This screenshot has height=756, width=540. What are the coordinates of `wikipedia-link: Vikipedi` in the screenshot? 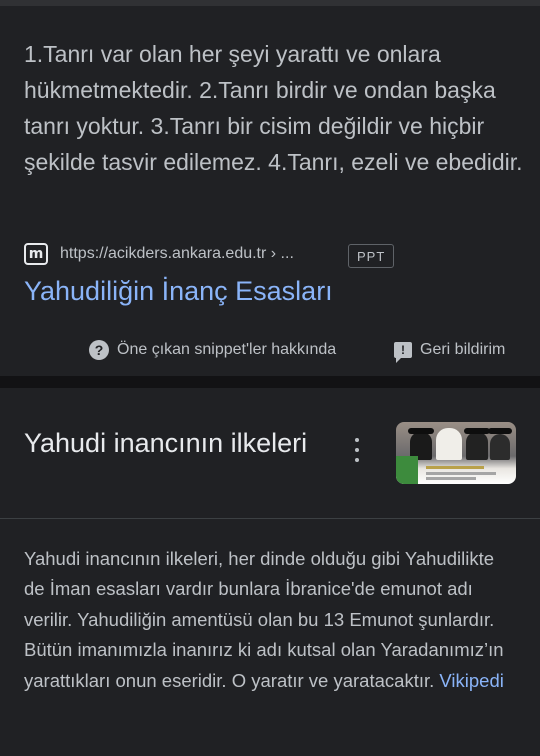 It's located at (471, 680).